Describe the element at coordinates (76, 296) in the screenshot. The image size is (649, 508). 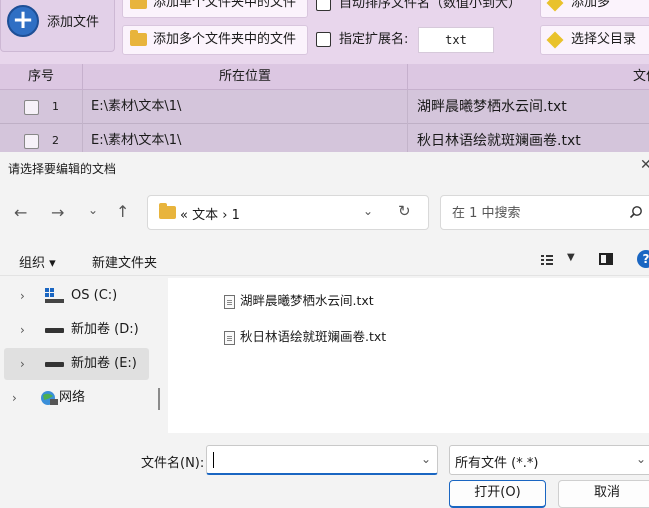
I see `nav-item-c-drive: › OS (C:)` at that location.